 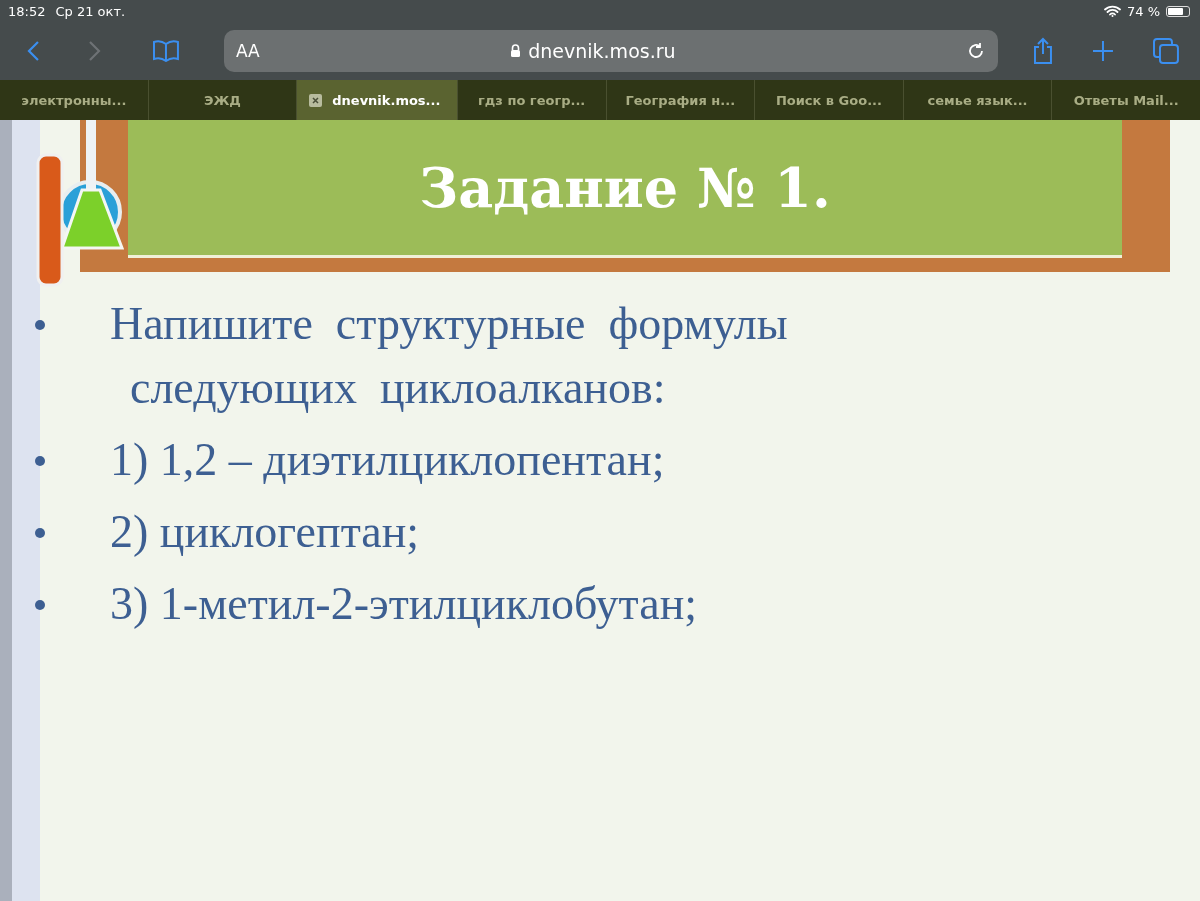 I want to click on close-icon, so click(x=316, y=100).